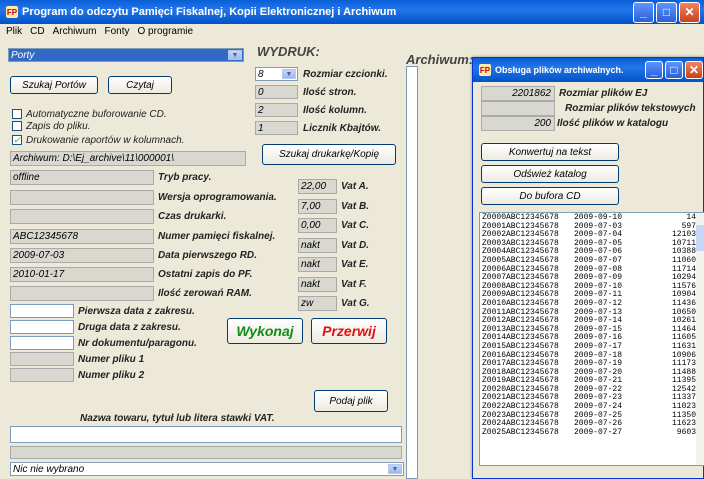  I want to click on list-item: Z0025ABC12345678 2009-07-27 9603, so click(590, 432).